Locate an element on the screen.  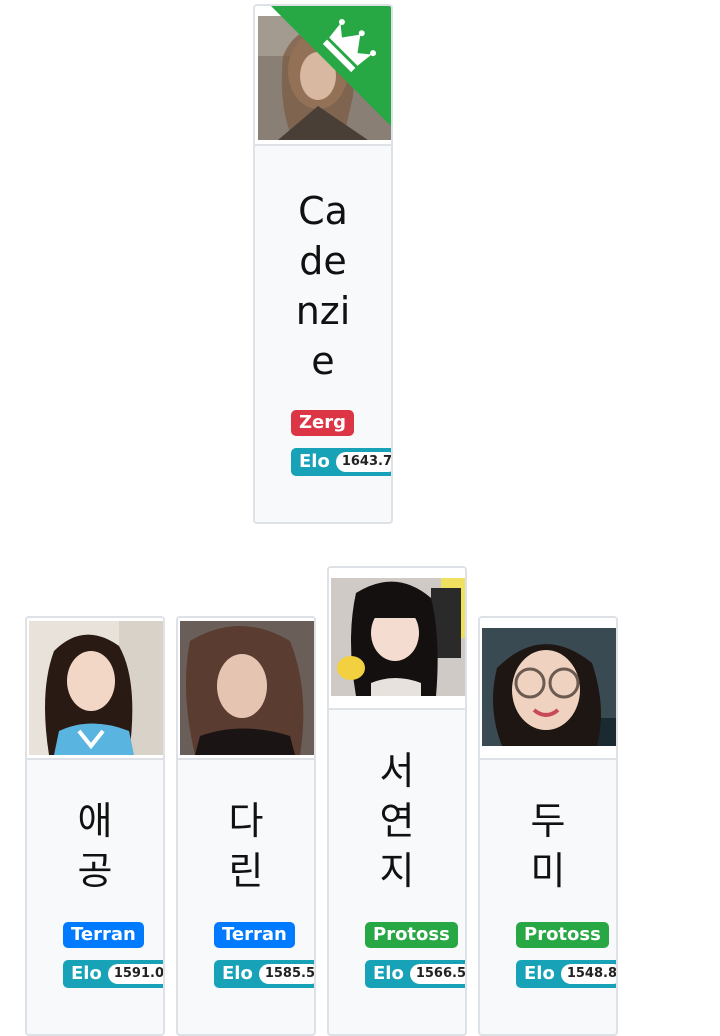
champion-card: Cadenzie Zerg Elo 1643.7 is located at coordinates (323, 264).